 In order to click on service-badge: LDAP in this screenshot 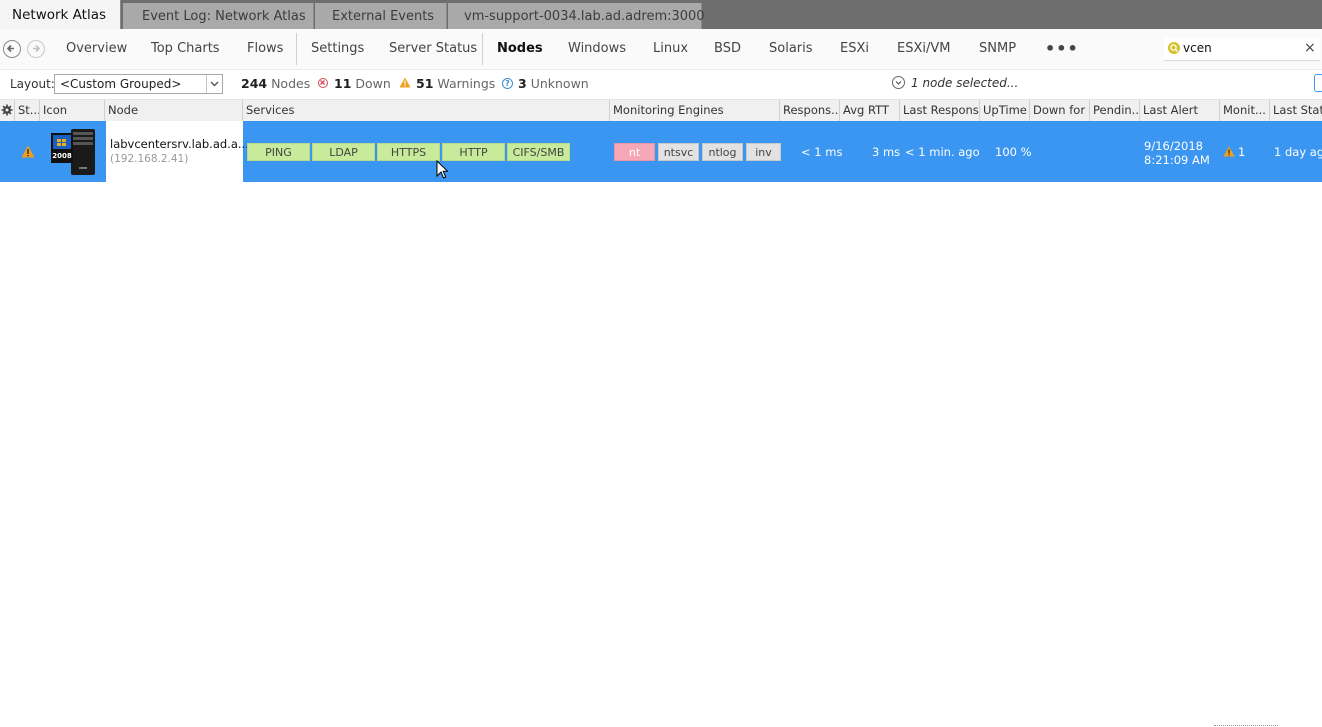, I will do `click(343, 152)`.